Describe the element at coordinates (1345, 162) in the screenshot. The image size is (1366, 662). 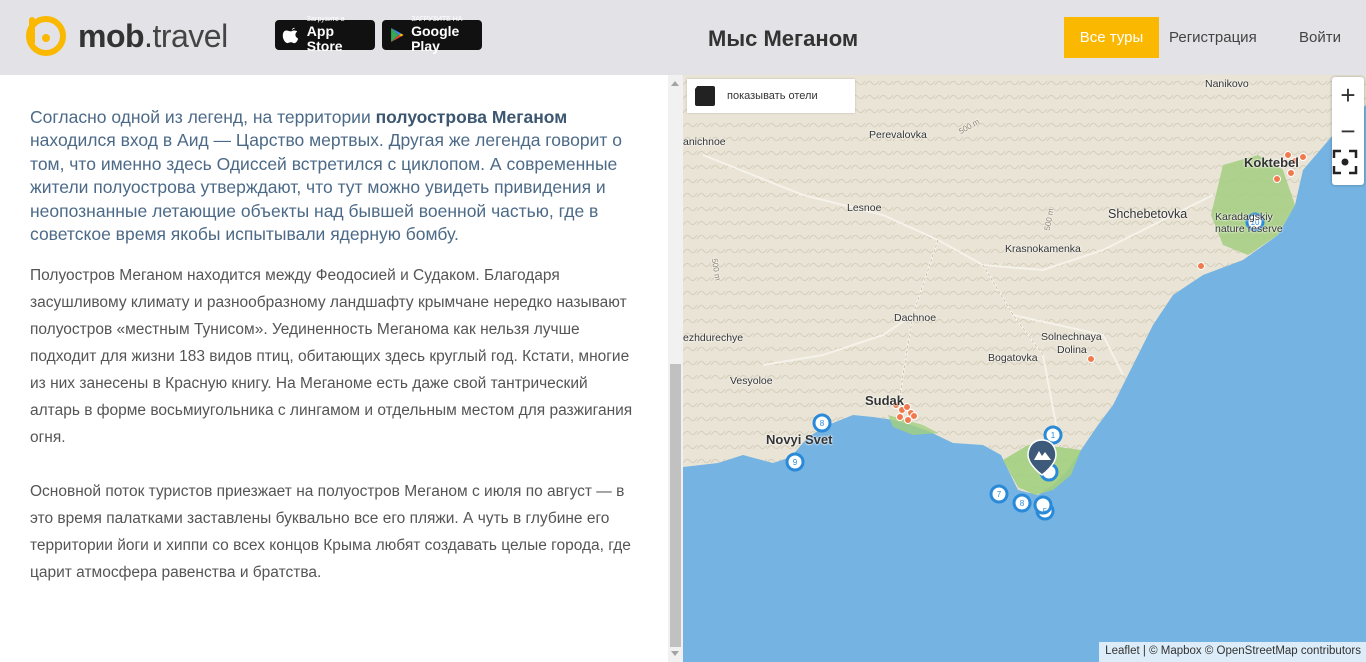
I see `fullscreen-icon` at that location.